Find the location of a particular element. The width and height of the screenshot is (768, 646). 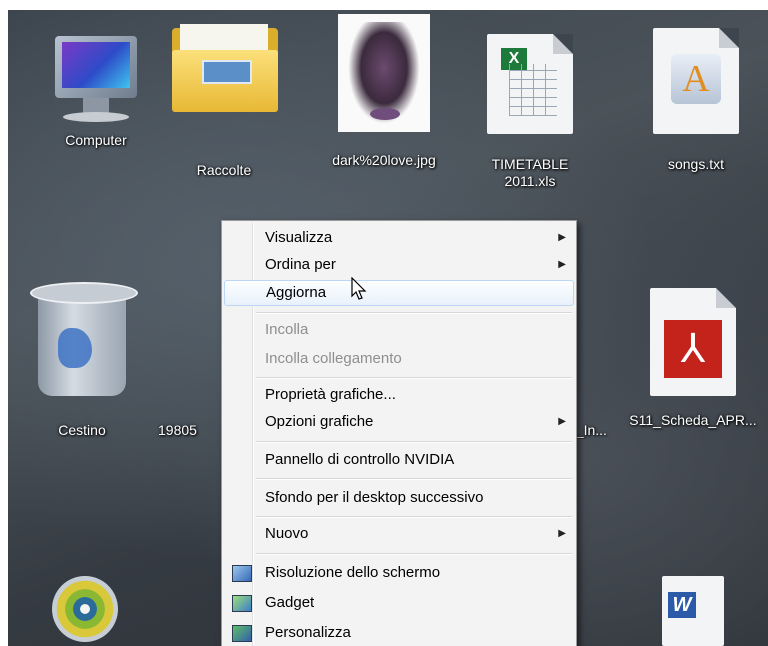

desktop-icon-songs-txt: A songs.txt is located at coordinates (696, 100).